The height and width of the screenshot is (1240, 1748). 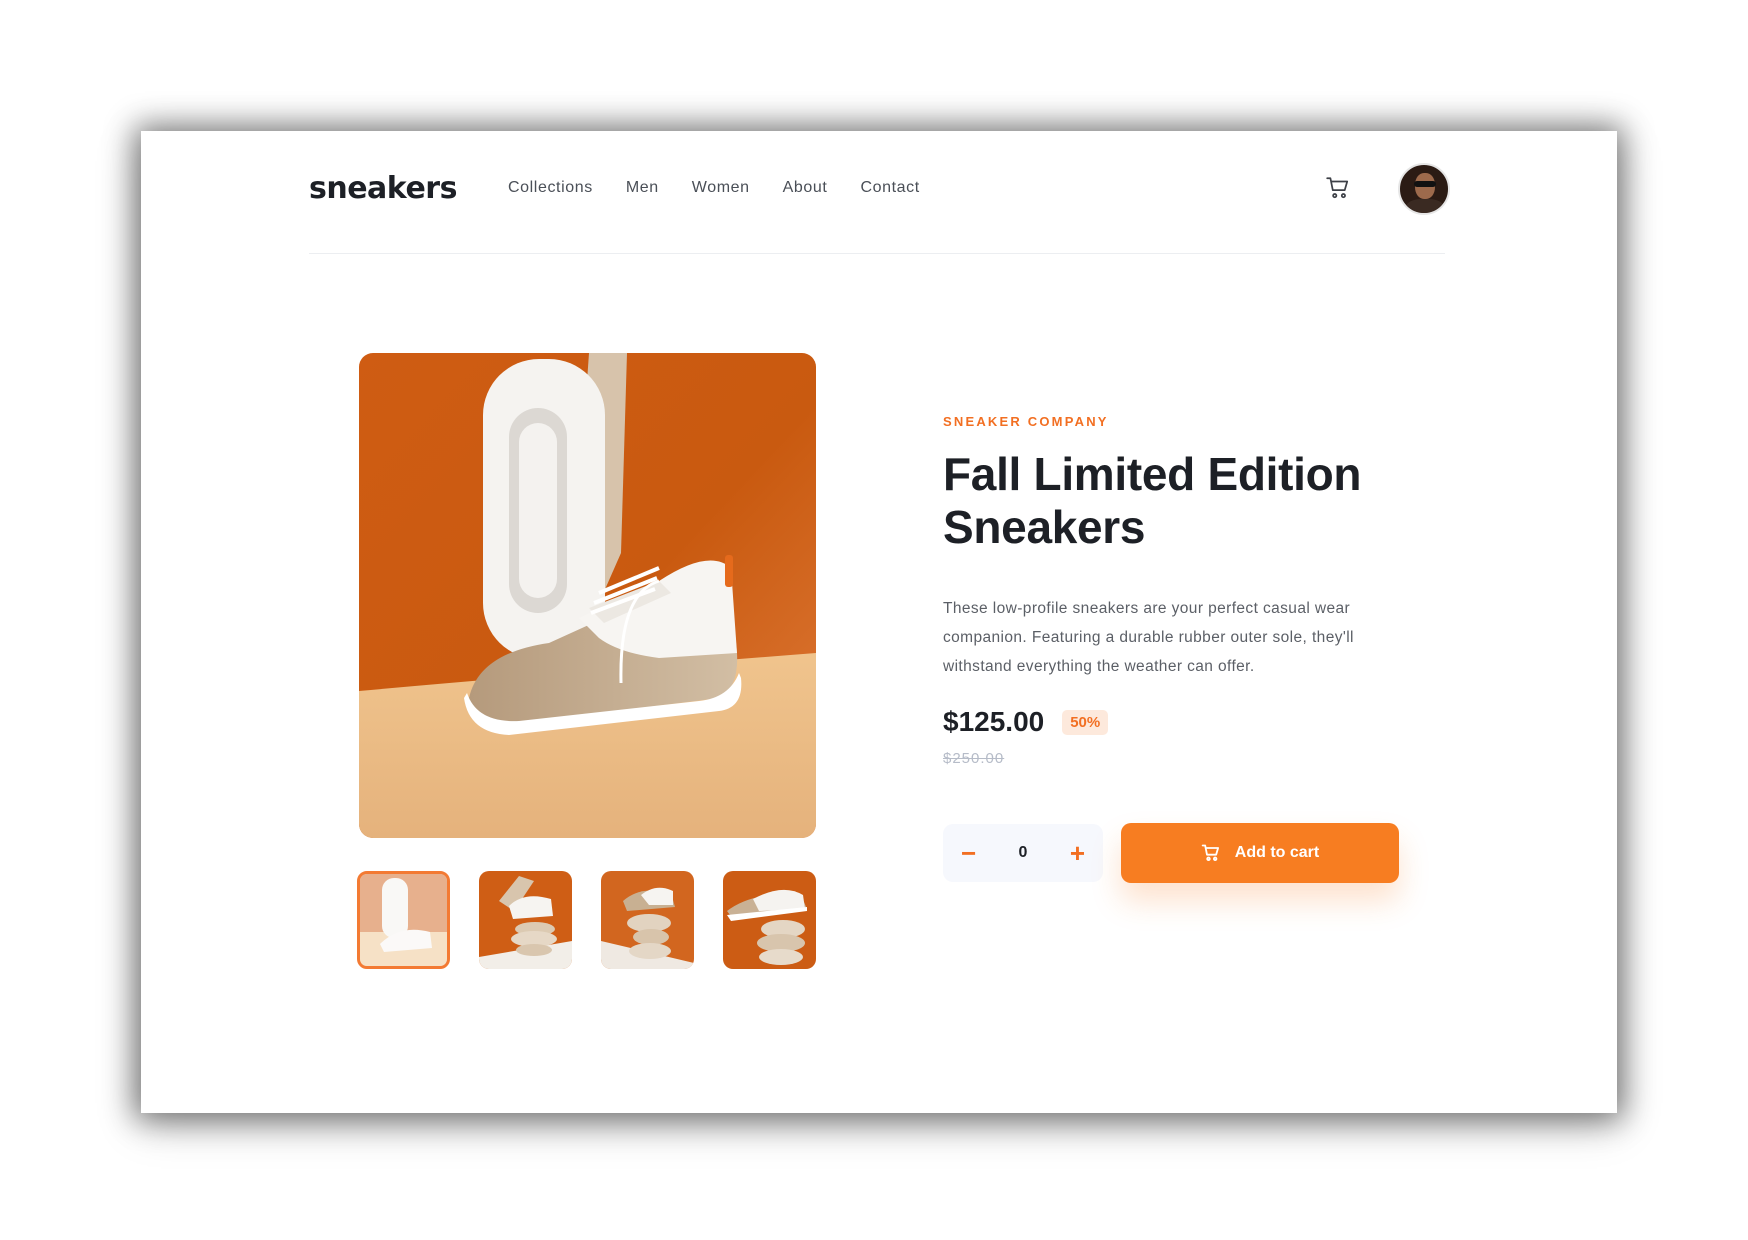 I want to click on add-to-cart-button: Add to cart, so click(x=1260, y=853).